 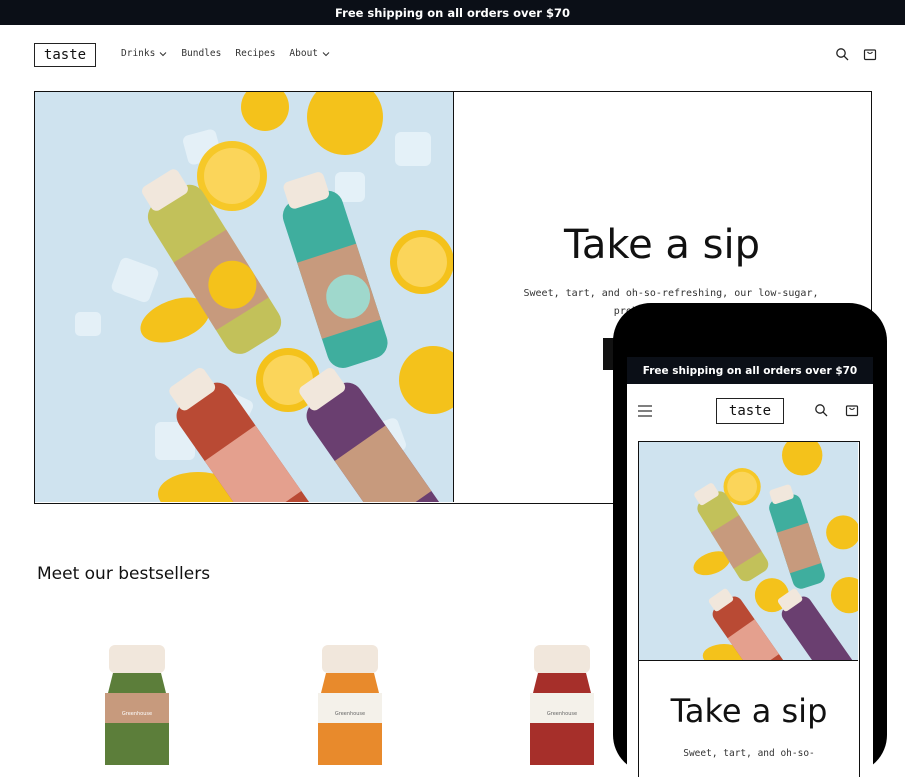 I want to click on nav-item-label: About, so click(x=304, y=53).